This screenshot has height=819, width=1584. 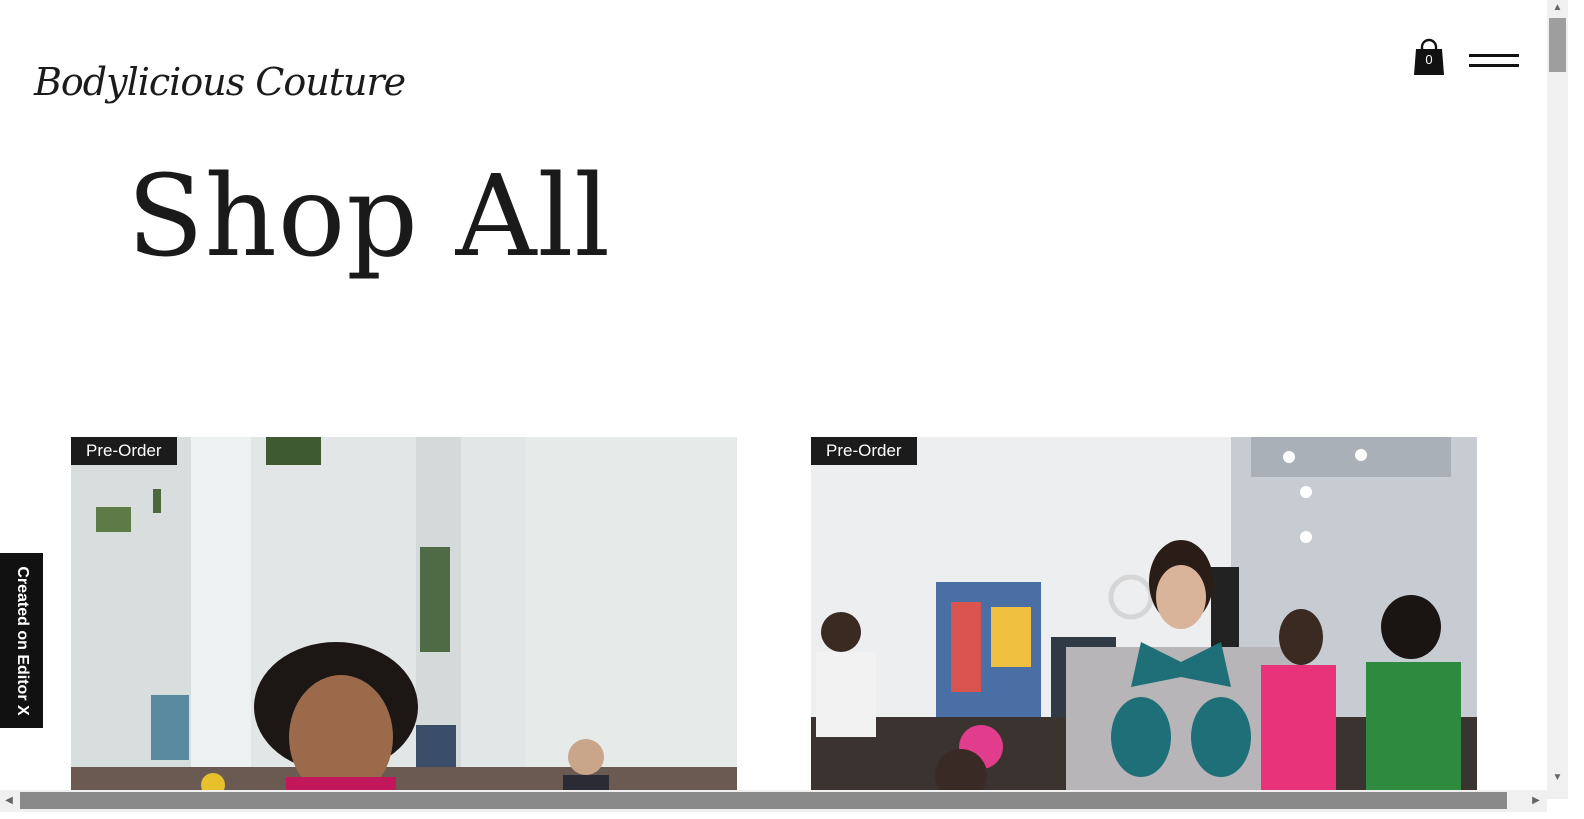 I want to click on scroll-right-icon: ▶, so click(x=1536, y=801).